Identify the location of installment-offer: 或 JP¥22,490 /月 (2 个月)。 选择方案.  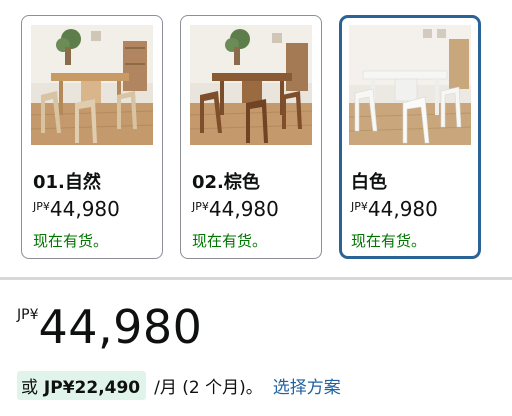
(179, 385).